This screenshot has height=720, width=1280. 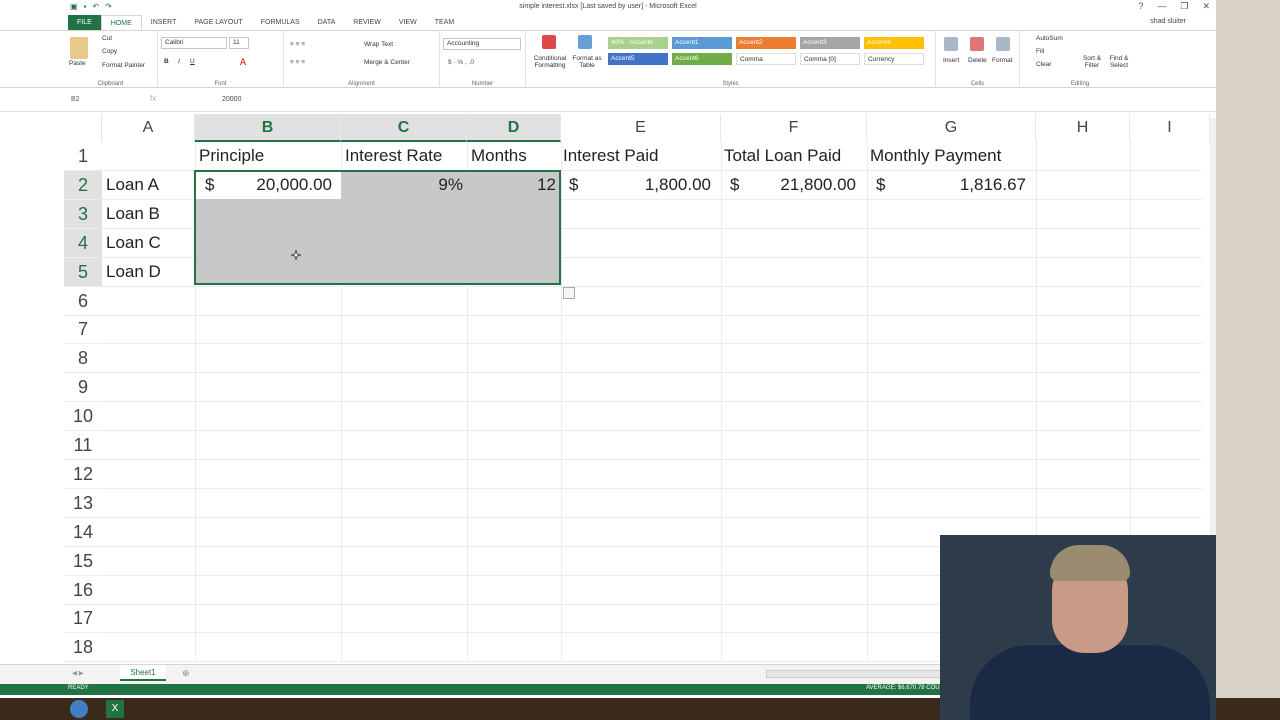 What do you see at coordinates (1206, 6) in the screenshot?
I see `close-icon: ✕` at bounding box center [1206, 6].